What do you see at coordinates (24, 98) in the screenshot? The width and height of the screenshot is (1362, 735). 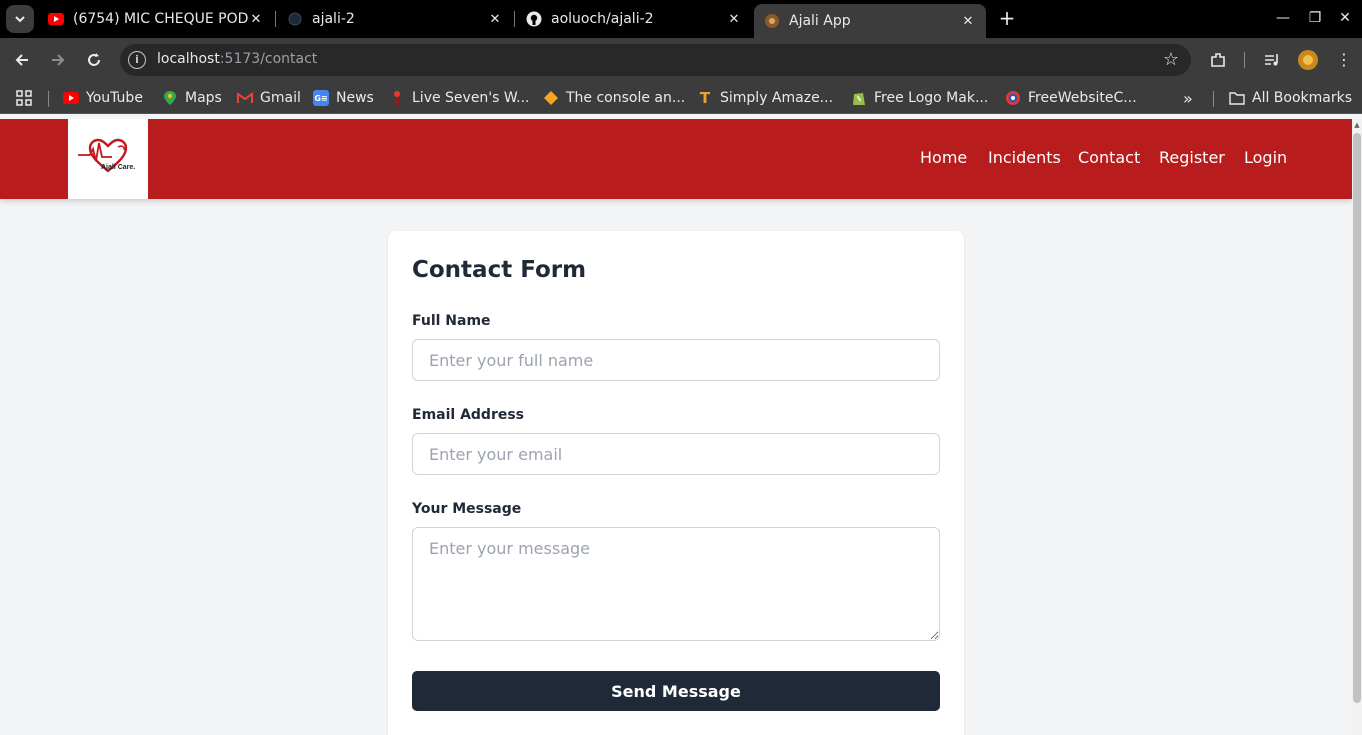 I see `apps-grid-icon` at bounding box center [24, 98].